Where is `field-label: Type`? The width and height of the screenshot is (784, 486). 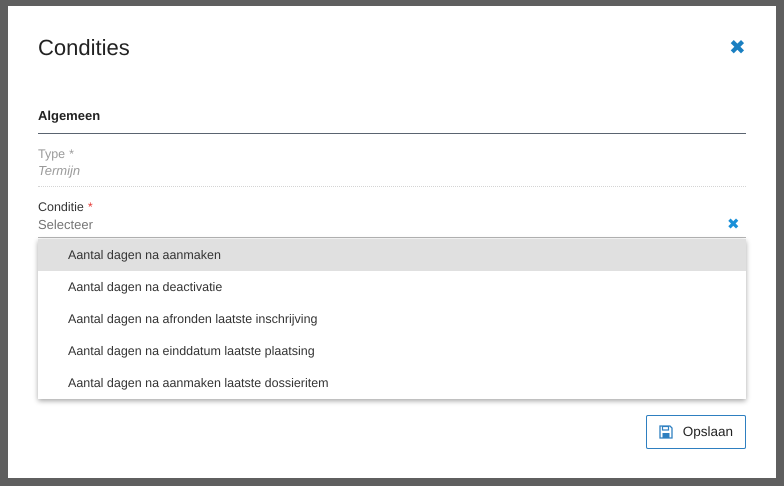
field-label: Type is located at coordinates (52, 154).